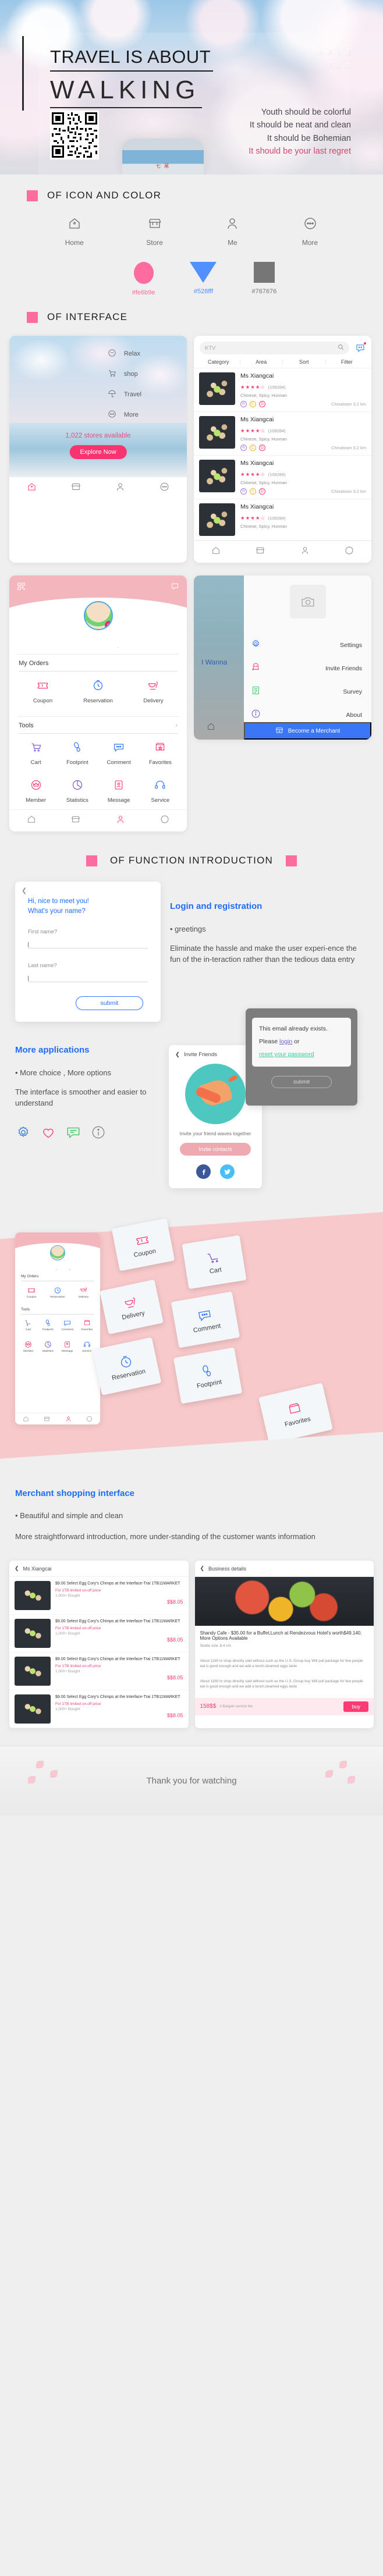  What do you see at coordinates (109, 1003) in the screenshot?
I see `submit-button: submit` at bounding box center [109, 1003].